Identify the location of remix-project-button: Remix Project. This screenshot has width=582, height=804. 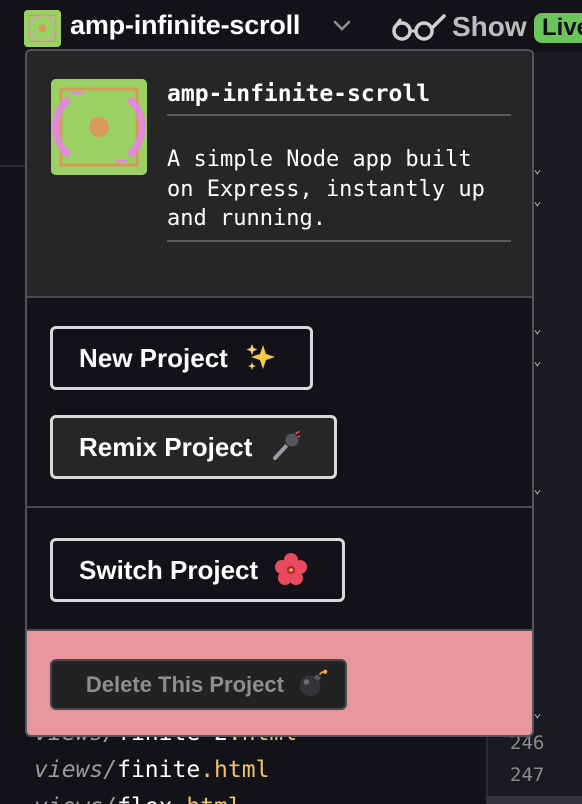
(193, 447).